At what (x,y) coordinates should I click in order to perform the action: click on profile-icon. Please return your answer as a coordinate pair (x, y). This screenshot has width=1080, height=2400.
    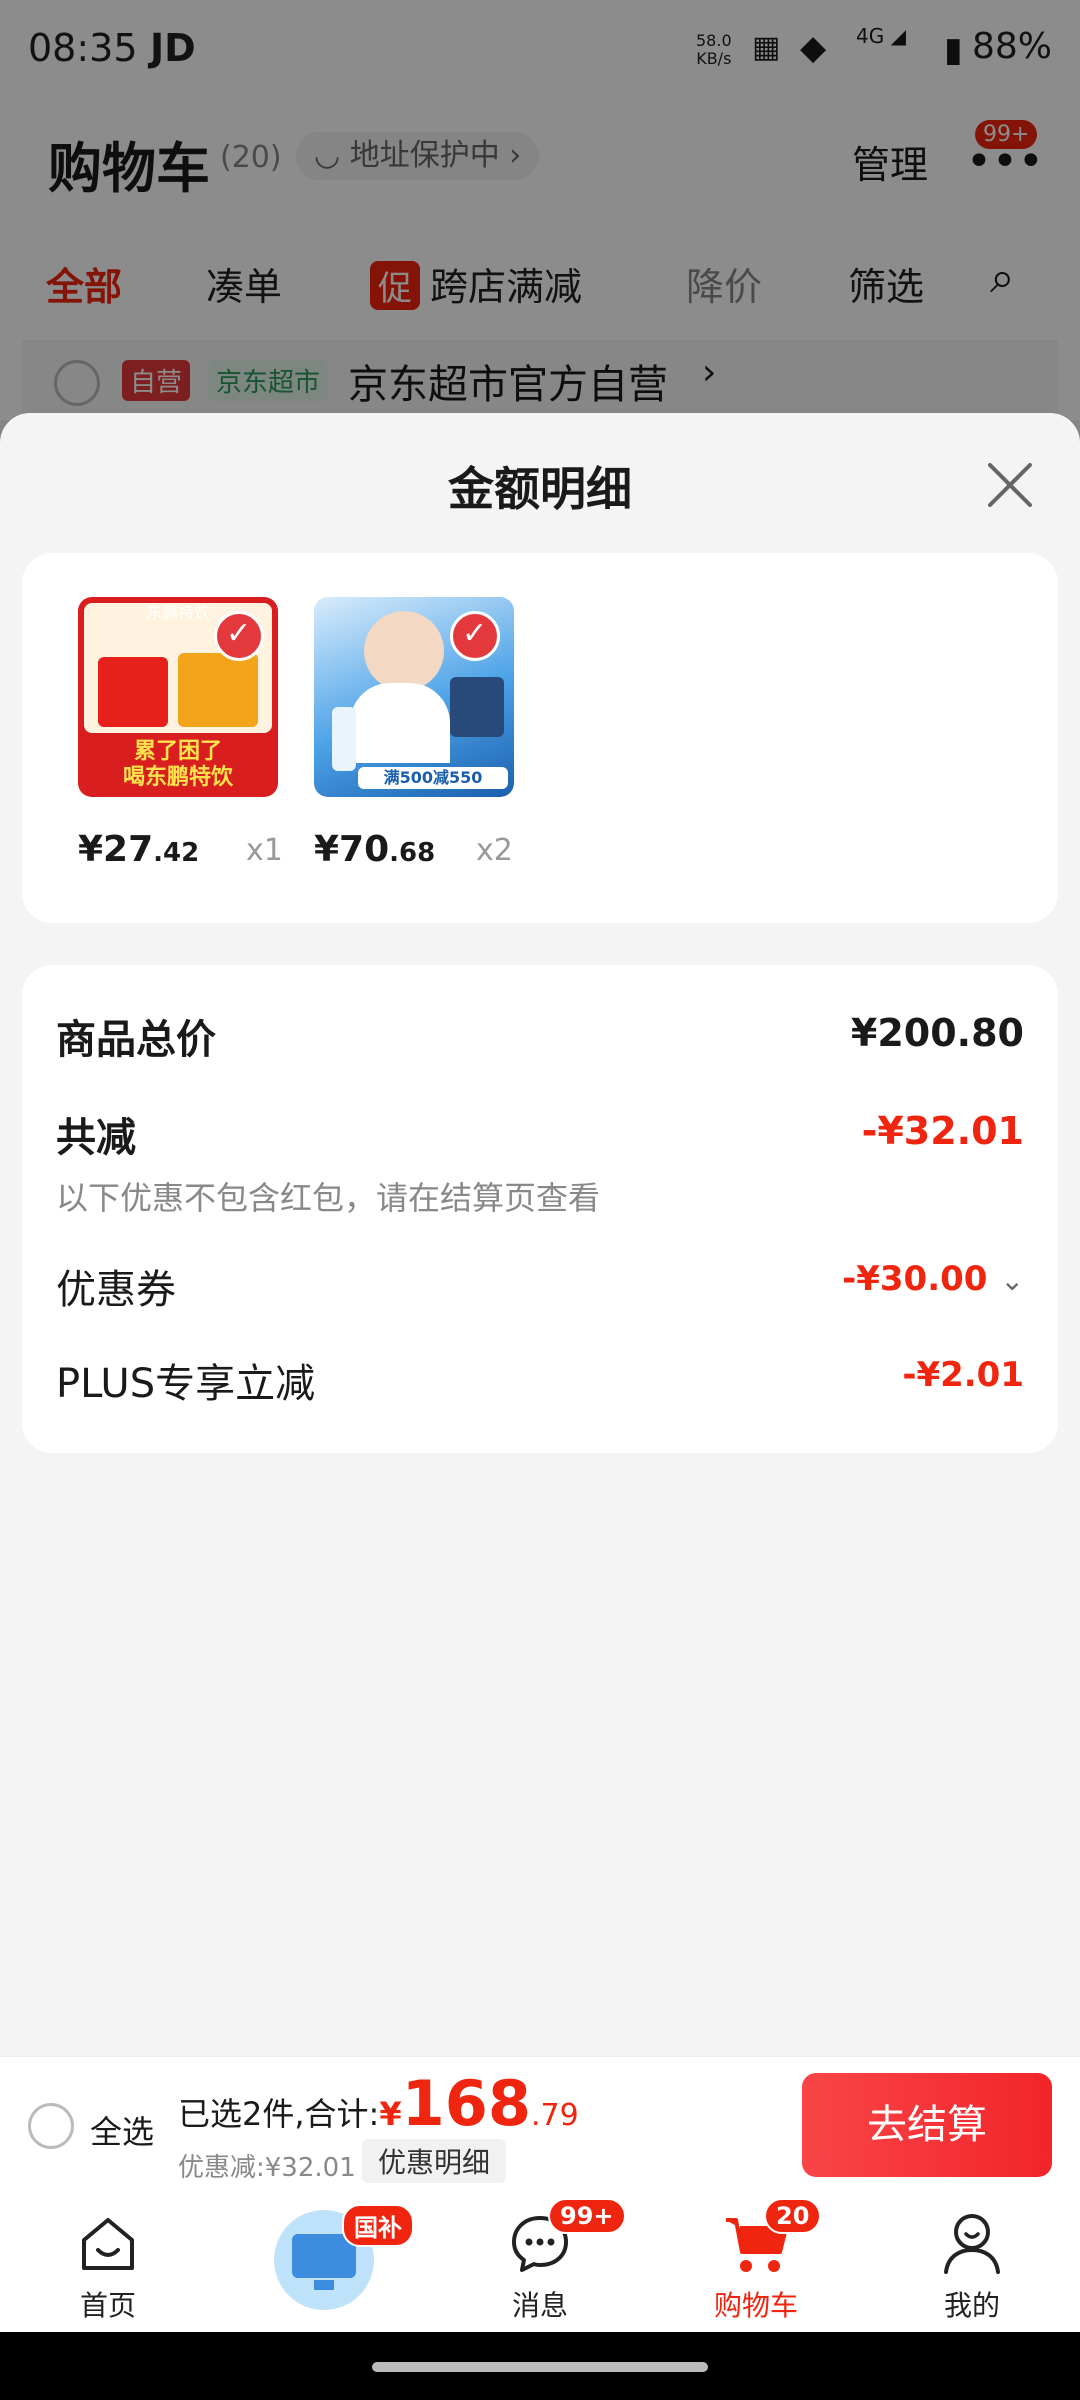
    Looking at the image, I should click on (972, 2244).